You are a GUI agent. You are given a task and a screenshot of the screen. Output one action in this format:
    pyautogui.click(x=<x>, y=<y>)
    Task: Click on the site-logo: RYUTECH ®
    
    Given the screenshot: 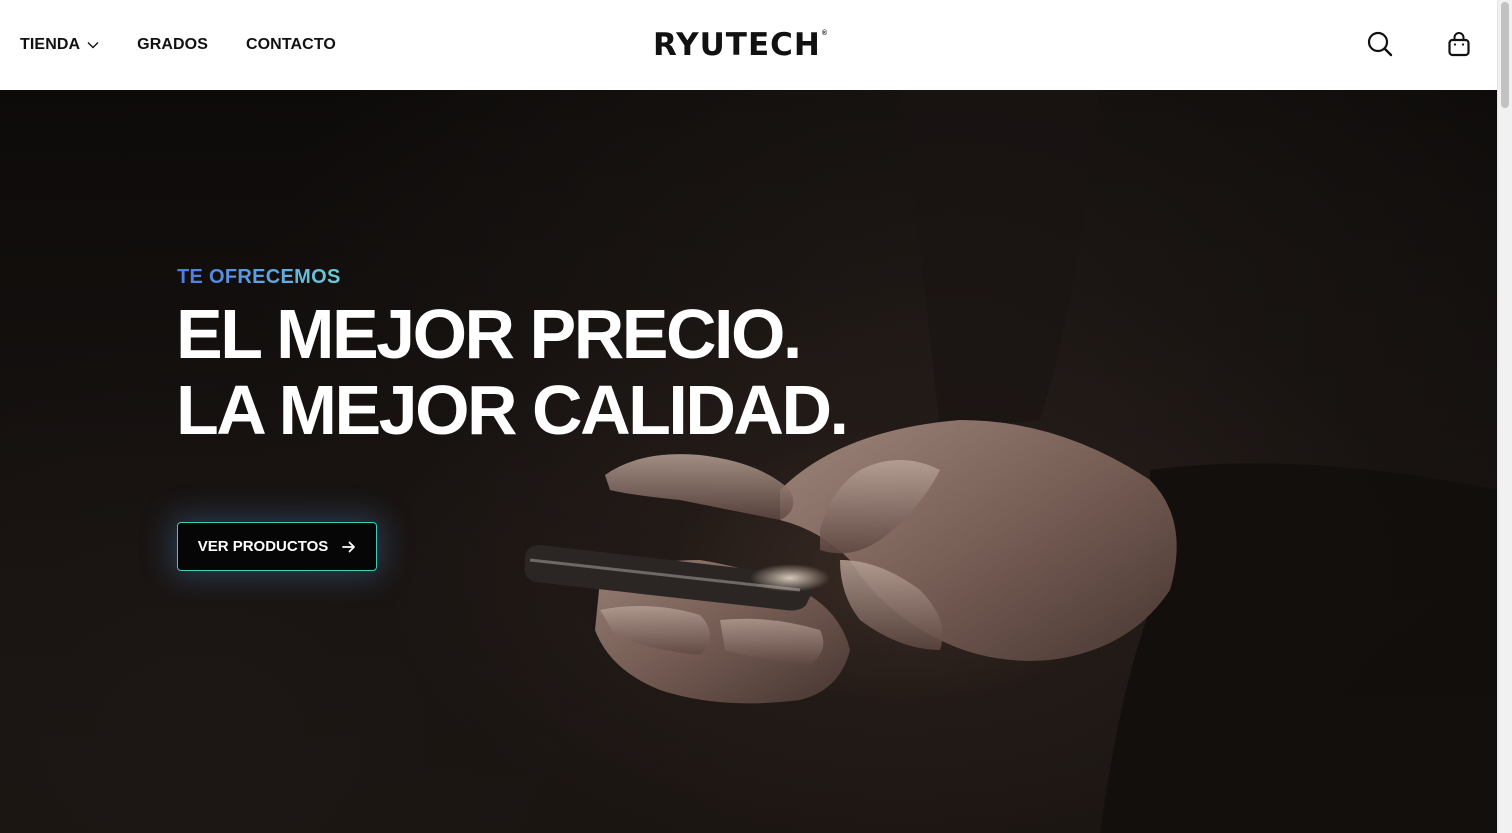 What is the action you would take?
    pyautogui.click(x=740, y=45)
    